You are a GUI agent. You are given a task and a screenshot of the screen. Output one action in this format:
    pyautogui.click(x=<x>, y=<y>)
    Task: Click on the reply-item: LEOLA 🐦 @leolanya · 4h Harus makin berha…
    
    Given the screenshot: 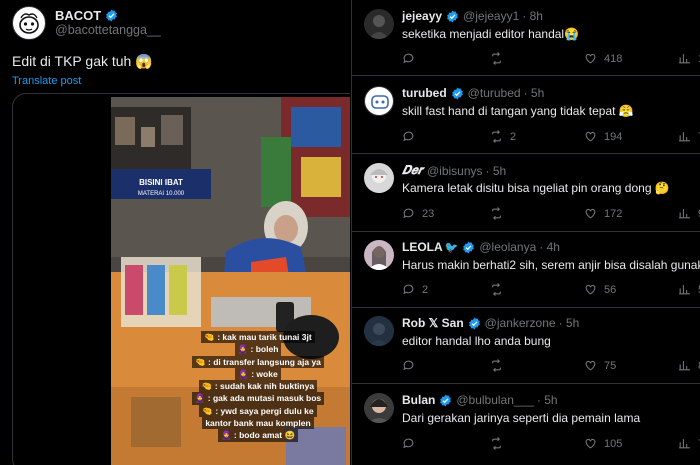 What is the action you would take?
    pyautogui.click(x=526, y=270)
    